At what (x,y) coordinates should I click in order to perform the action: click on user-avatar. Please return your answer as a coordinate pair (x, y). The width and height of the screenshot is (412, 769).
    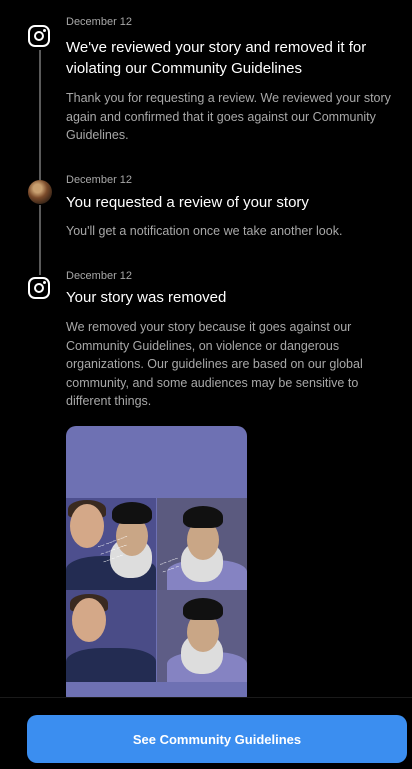
    Looking at the image, I should click on (40, 192).